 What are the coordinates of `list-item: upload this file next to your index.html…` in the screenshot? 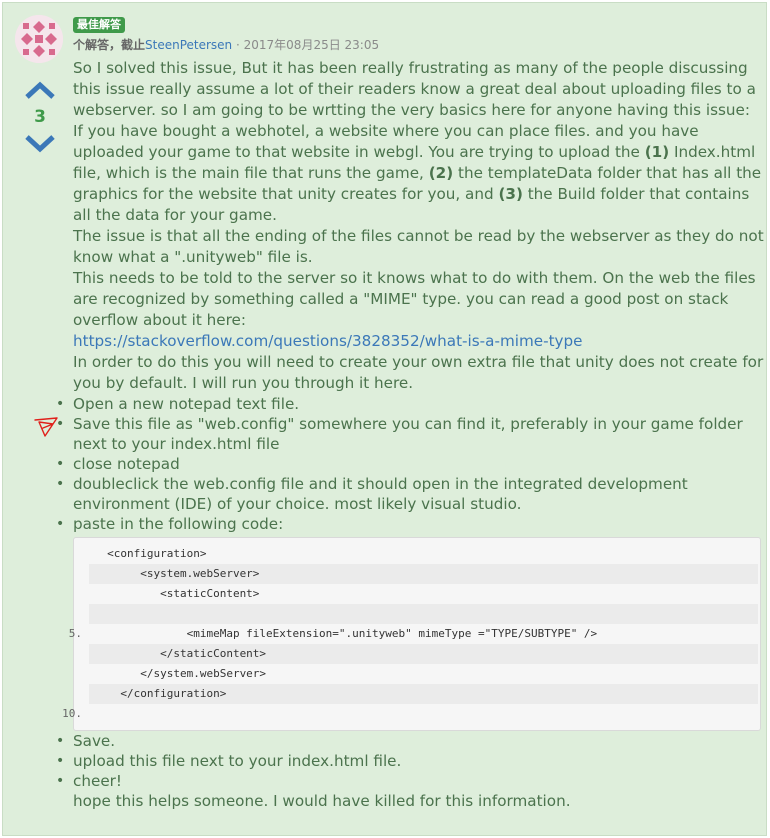 It's located at (410, 761).